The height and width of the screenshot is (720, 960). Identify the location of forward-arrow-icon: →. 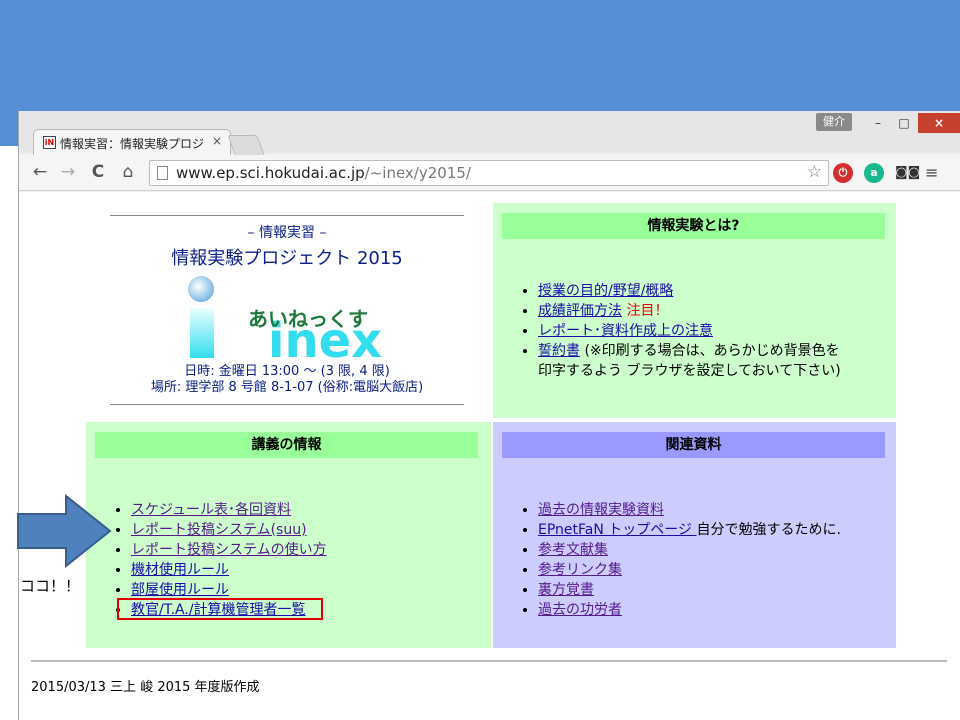
(68, 172).